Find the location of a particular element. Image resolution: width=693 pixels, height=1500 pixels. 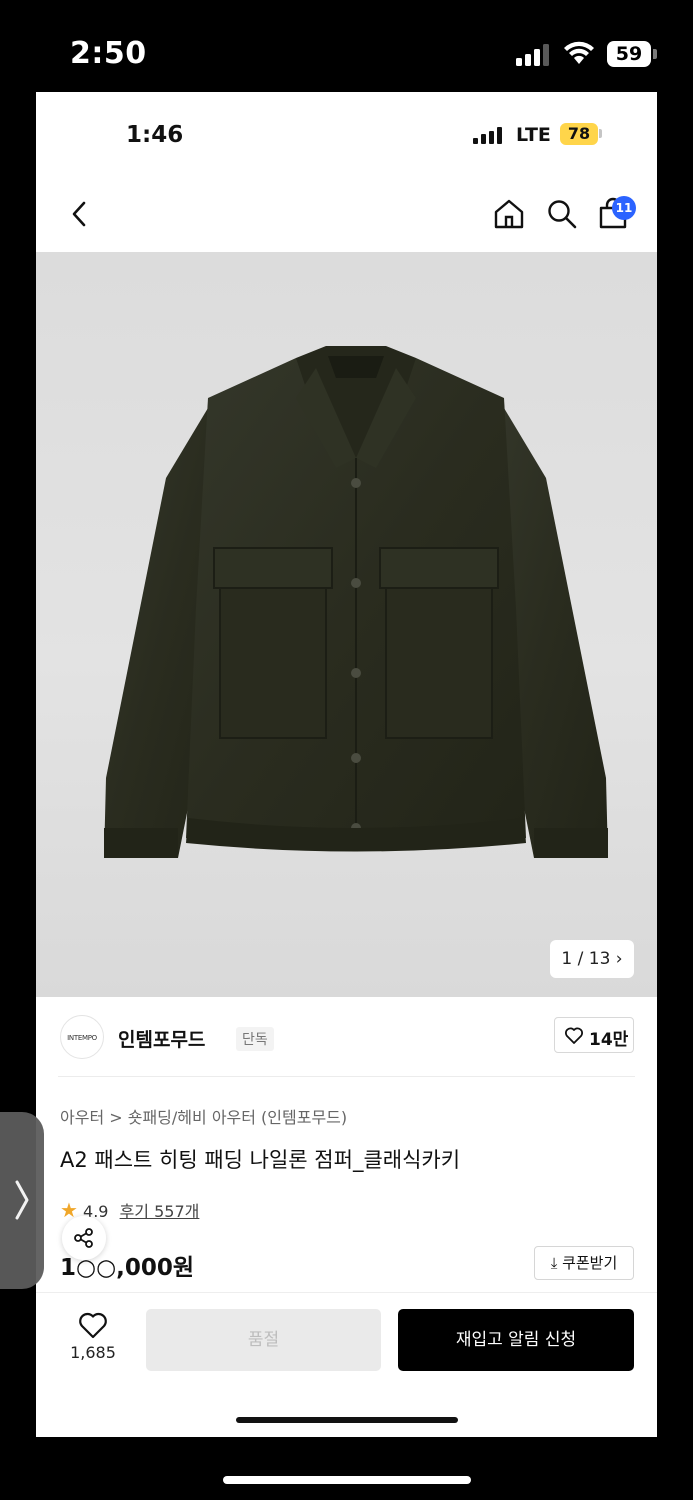

bottom-action-bar: 1,685 품절 재입고 알림 신청 is located at coordinates (346, 1364).